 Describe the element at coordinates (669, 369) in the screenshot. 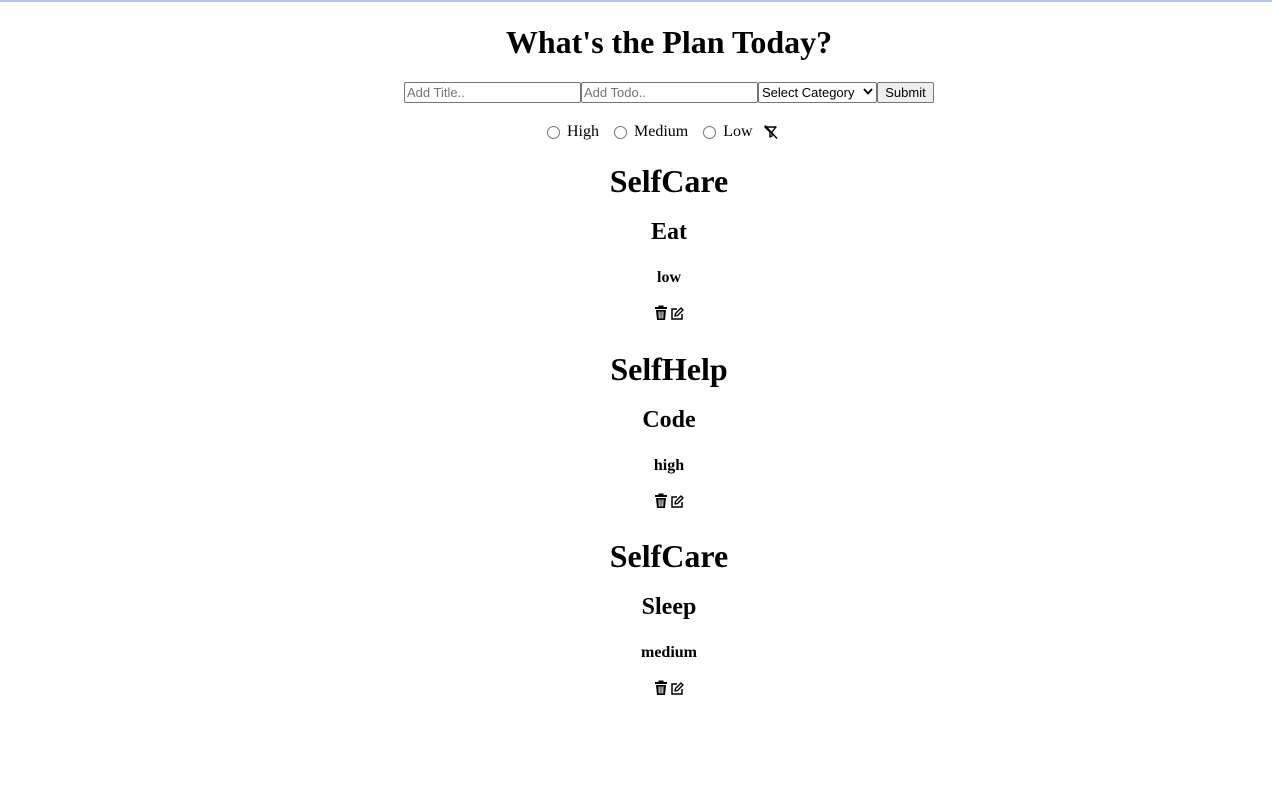

I see `todo-category: SelfHelp` at that location.